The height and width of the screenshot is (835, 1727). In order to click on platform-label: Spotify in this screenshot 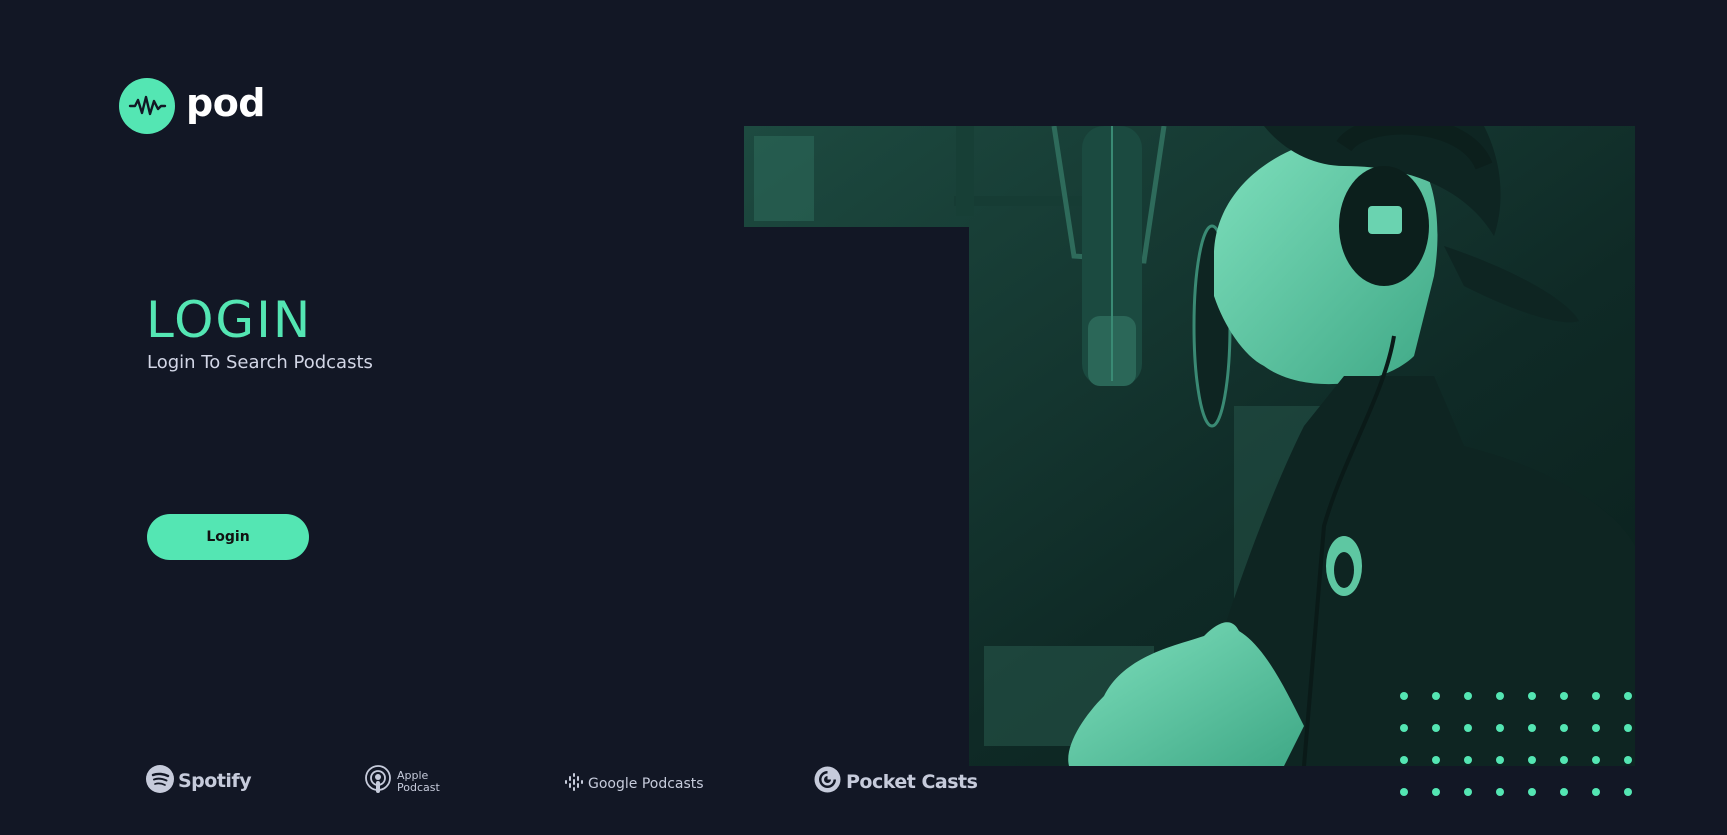, I will do `click(215, 781)`.